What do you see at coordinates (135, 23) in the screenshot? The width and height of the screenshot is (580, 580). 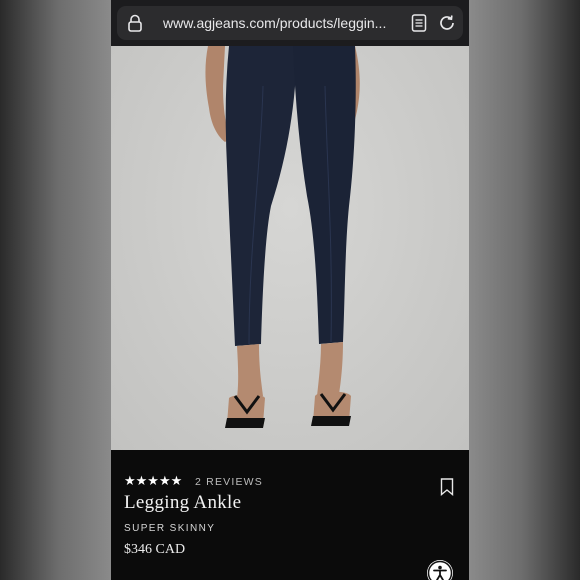 I see `lock-icon` at bounding box center [135, 23].